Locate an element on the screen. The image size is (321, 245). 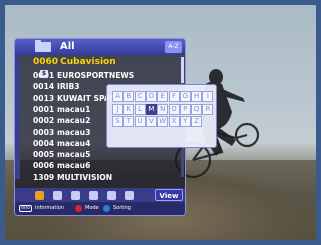
channel-name: macau6 is located at coordinates (74, 166).